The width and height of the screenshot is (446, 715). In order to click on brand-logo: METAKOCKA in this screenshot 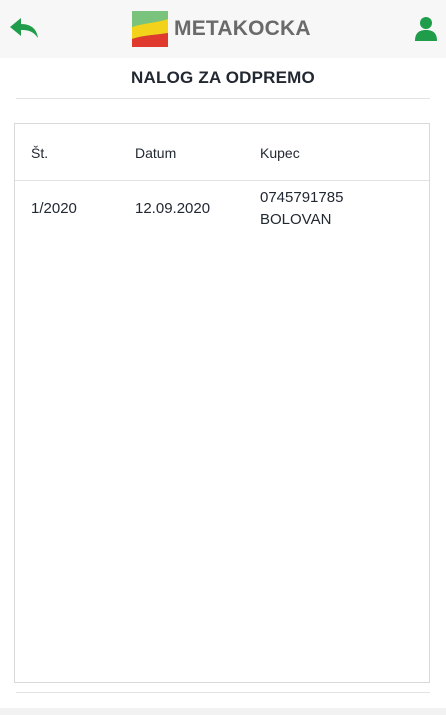, I will do `click(221, 29)`.